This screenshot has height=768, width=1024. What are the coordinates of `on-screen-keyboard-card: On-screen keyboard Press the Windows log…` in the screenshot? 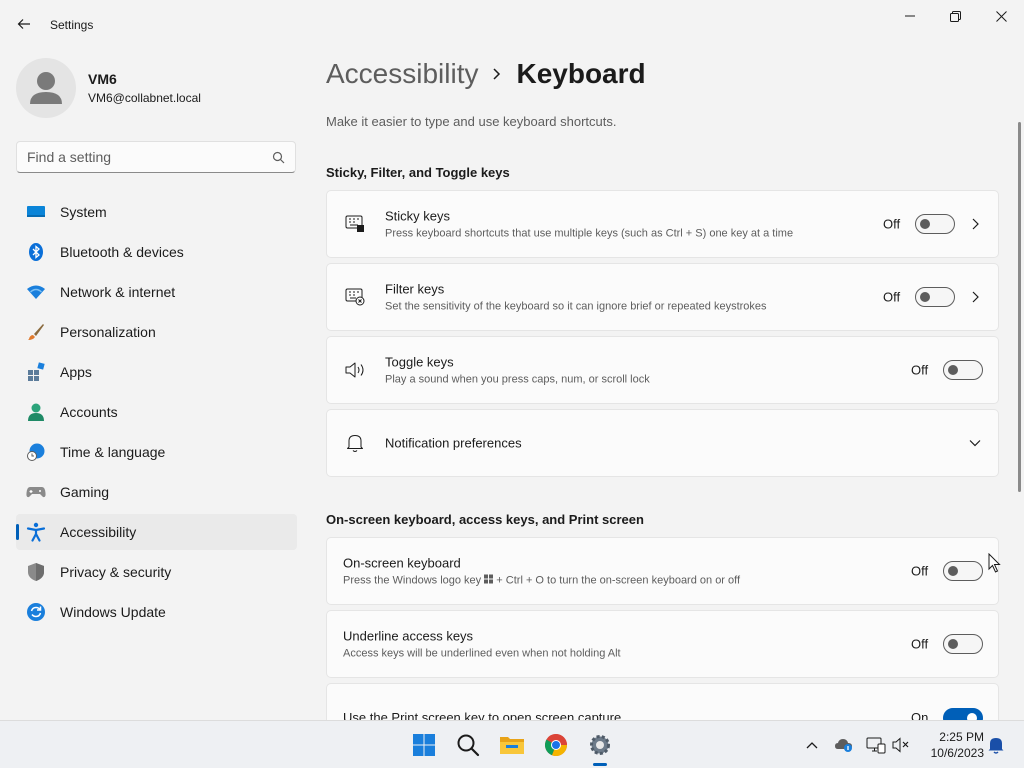 It's located at (662, 571).